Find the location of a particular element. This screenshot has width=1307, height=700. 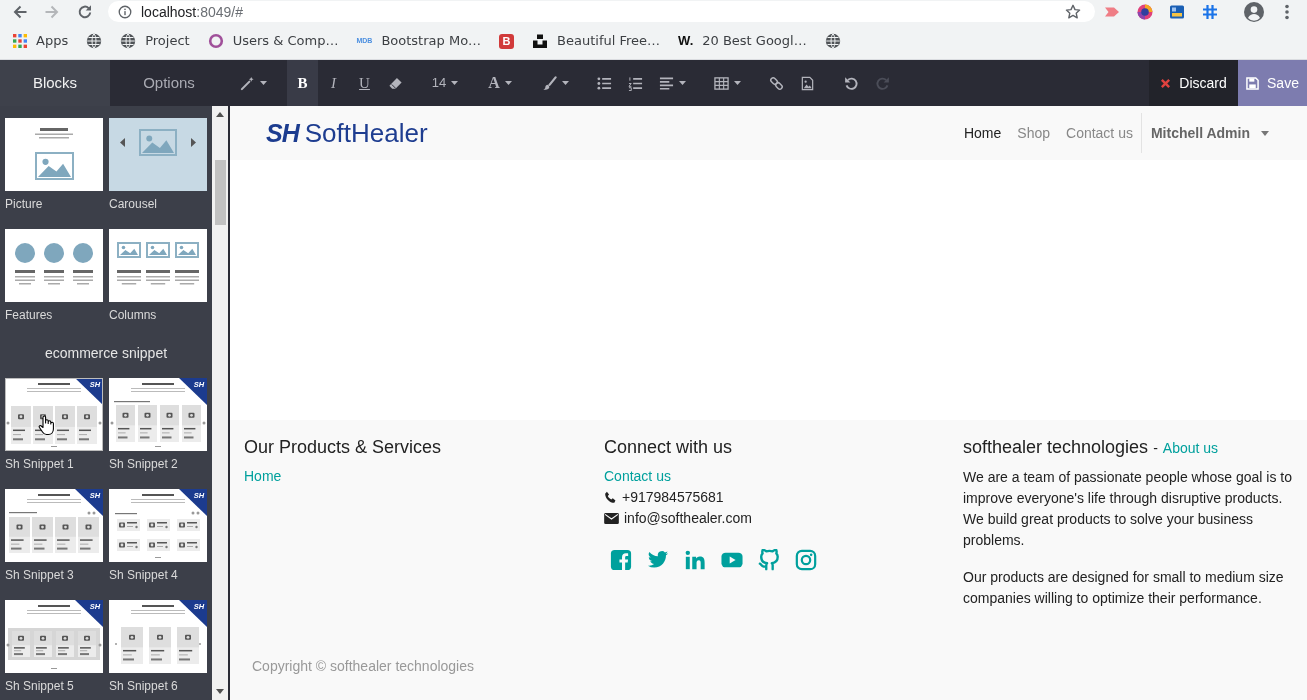

columns-block-drawing is located at coordinates (158, 265).